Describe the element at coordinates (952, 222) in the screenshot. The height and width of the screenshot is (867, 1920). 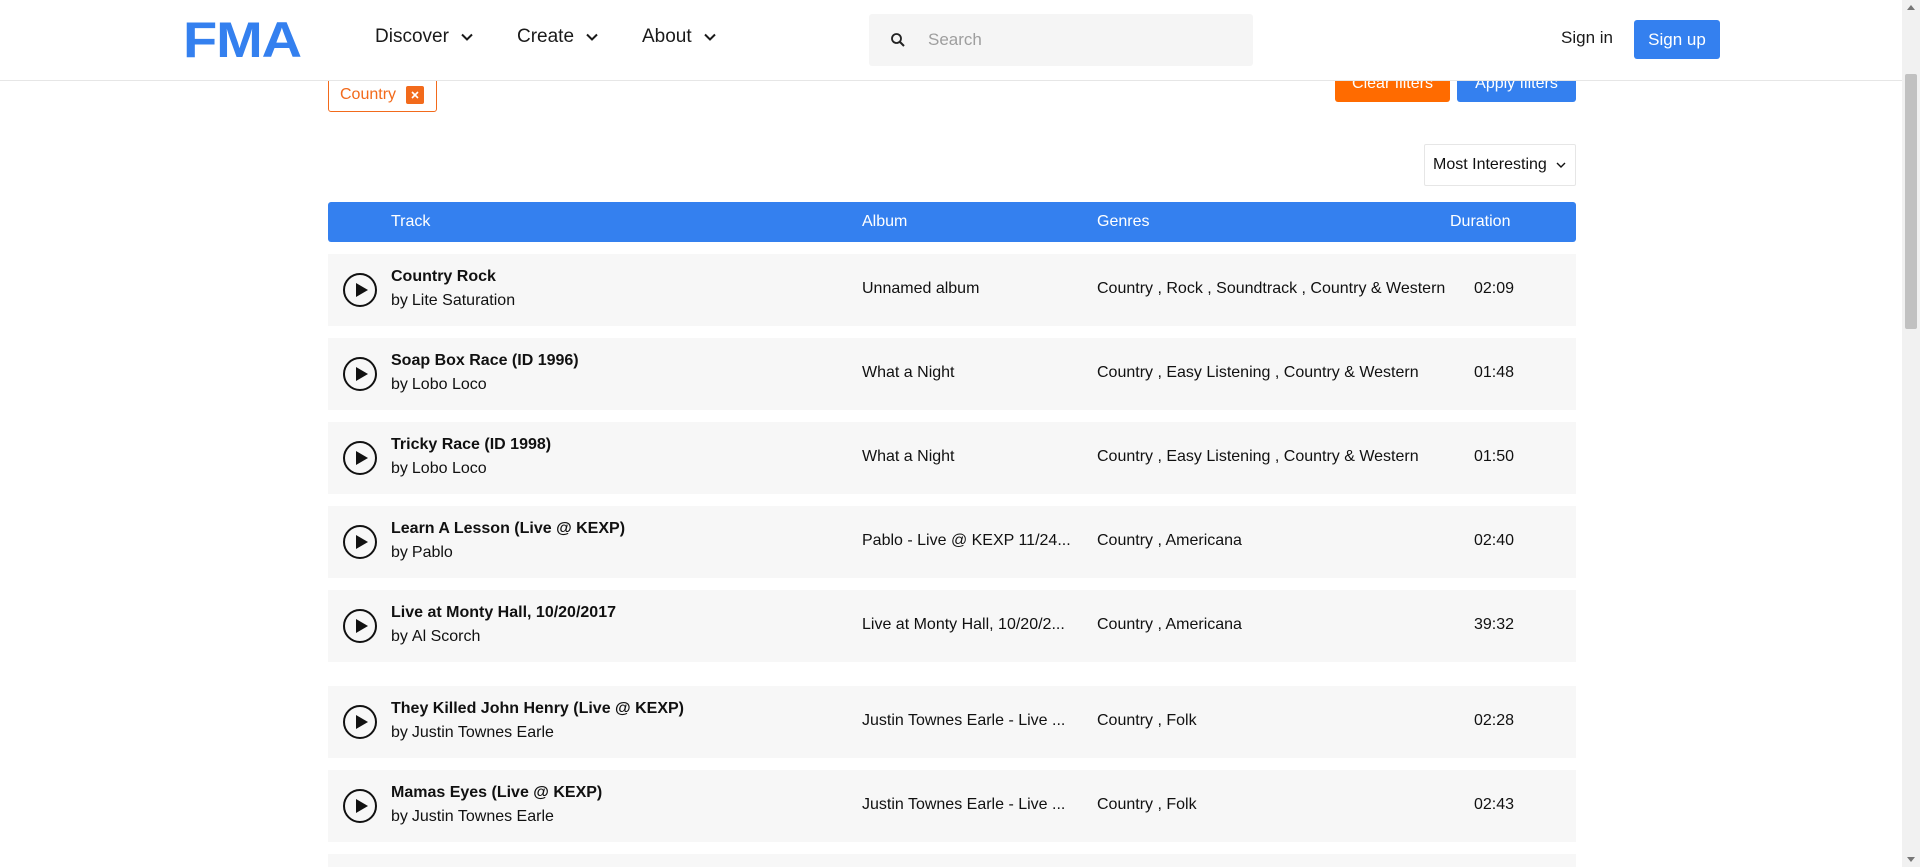
I see `track-table-header: Track Album Genres Duration` at that location.